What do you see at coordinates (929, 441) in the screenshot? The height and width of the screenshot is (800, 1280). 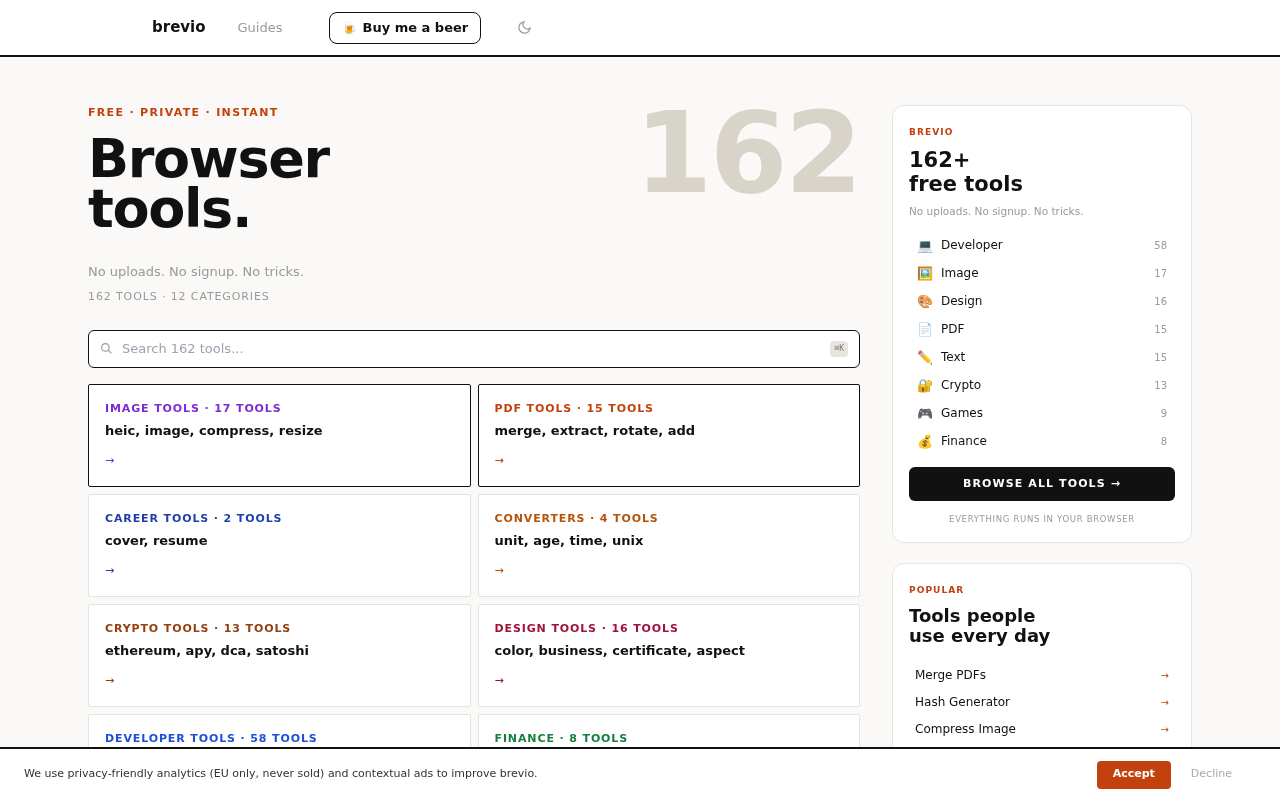 I see `category-icon: 💰` at bounding box center [929, 441].